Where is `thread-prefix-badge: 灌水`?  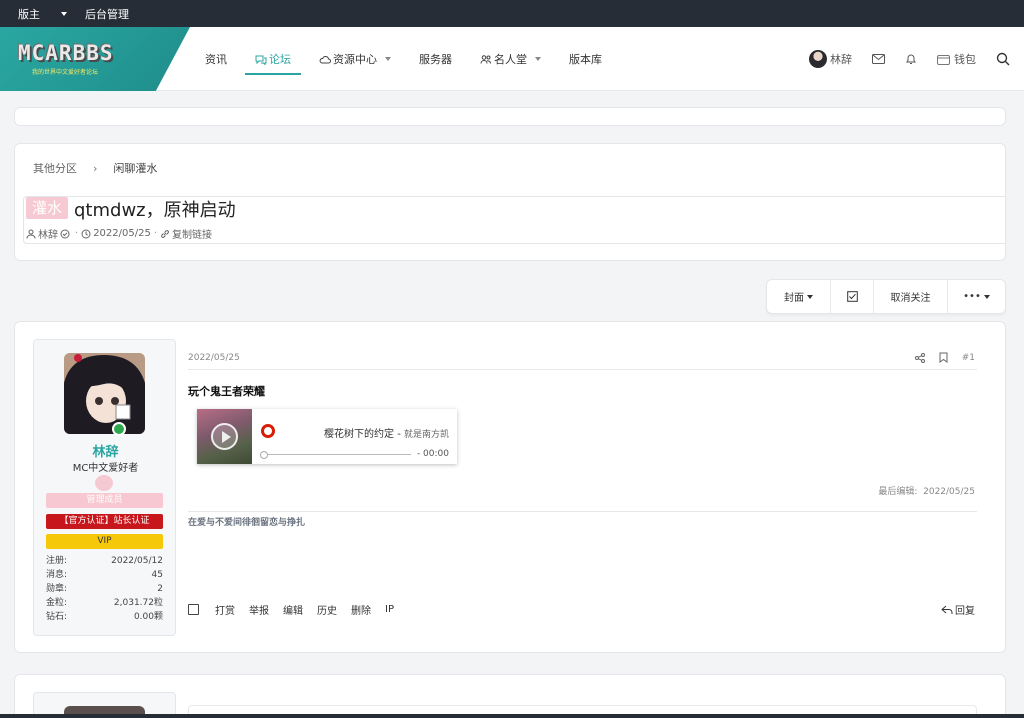 thread-prefix-badge: 灌水 is located at coordinates (47, 208).